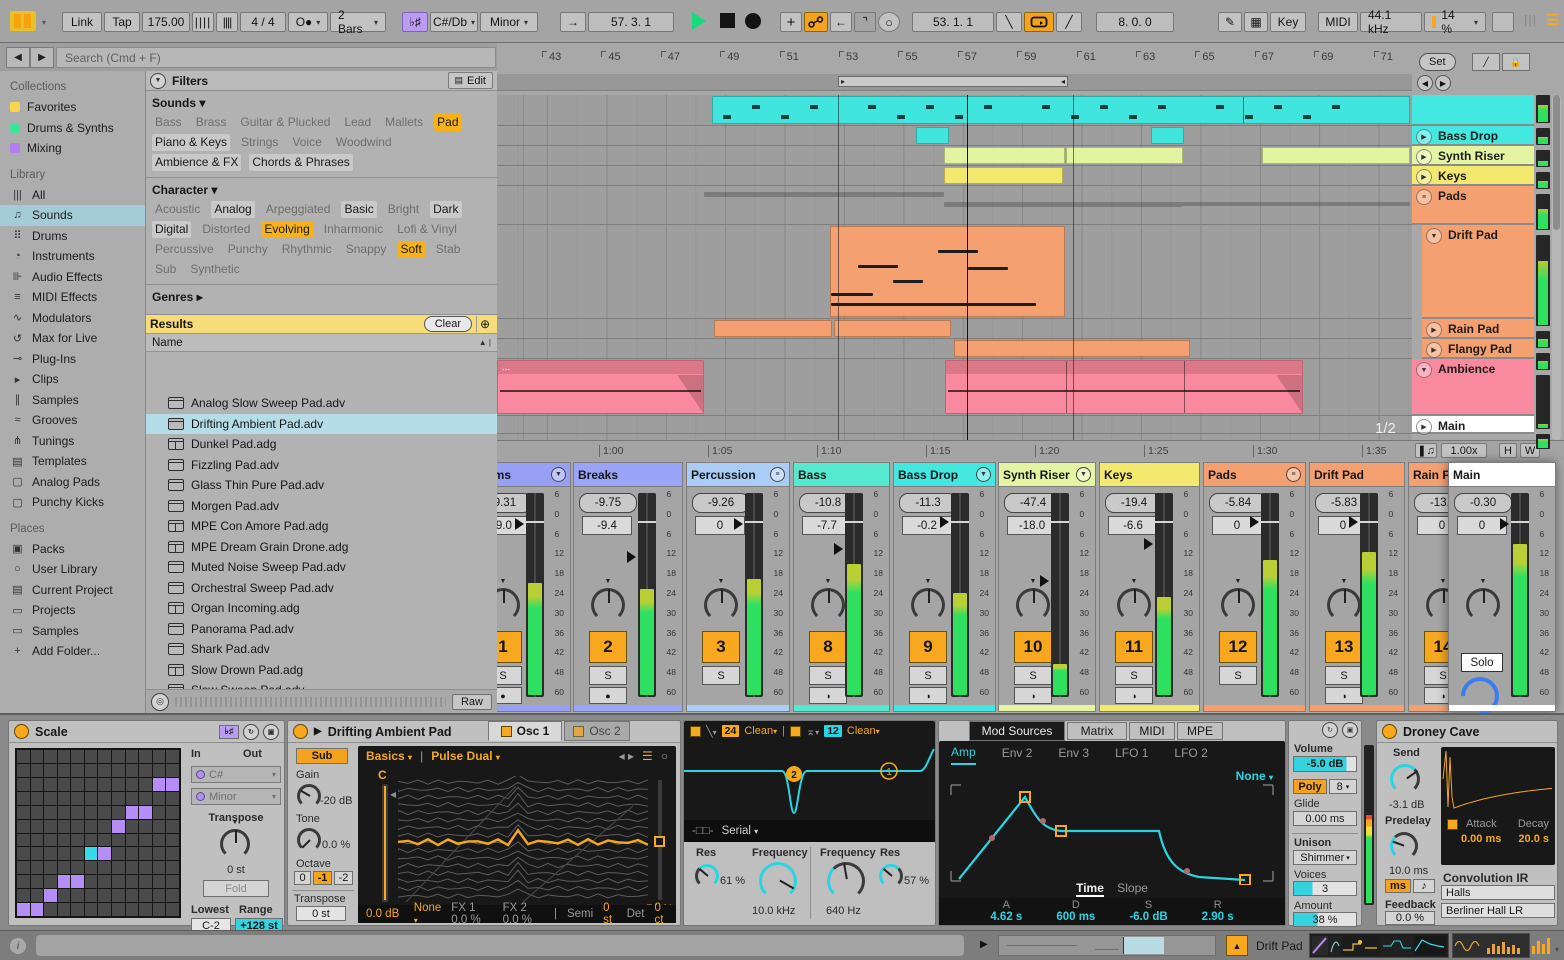 The width and height of the screenshot is (1564, 960). What do you see at coordinates (184, 249) in the screenshot?
I see `filter-tag-percussive: Percussive` at bounding box center [184, 249].